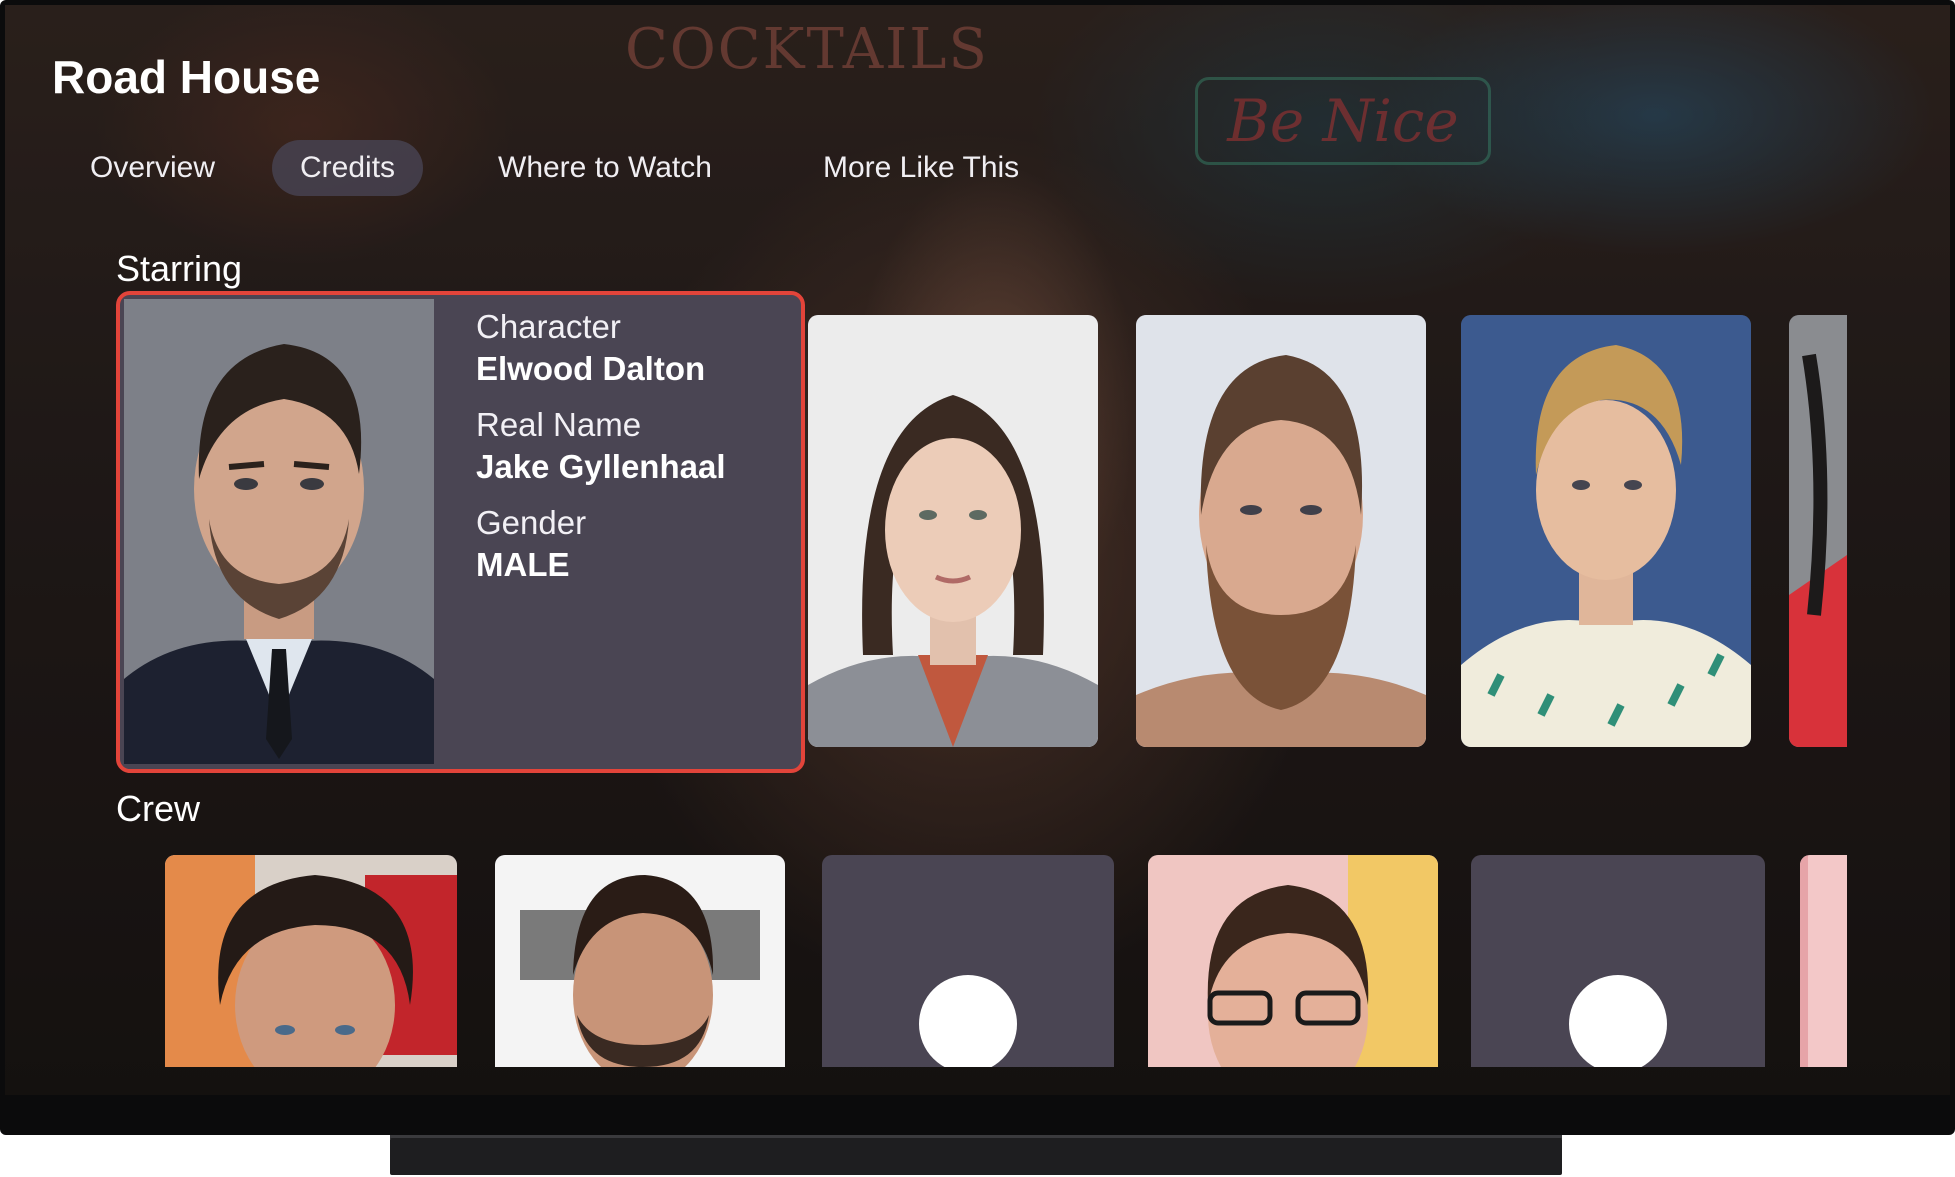 The height and width of the screenshot is (1177, 1955). Describe the element at coordinates (921, 168) in the screenshot. I see `tab-more-like-this: More Like This` at that location.